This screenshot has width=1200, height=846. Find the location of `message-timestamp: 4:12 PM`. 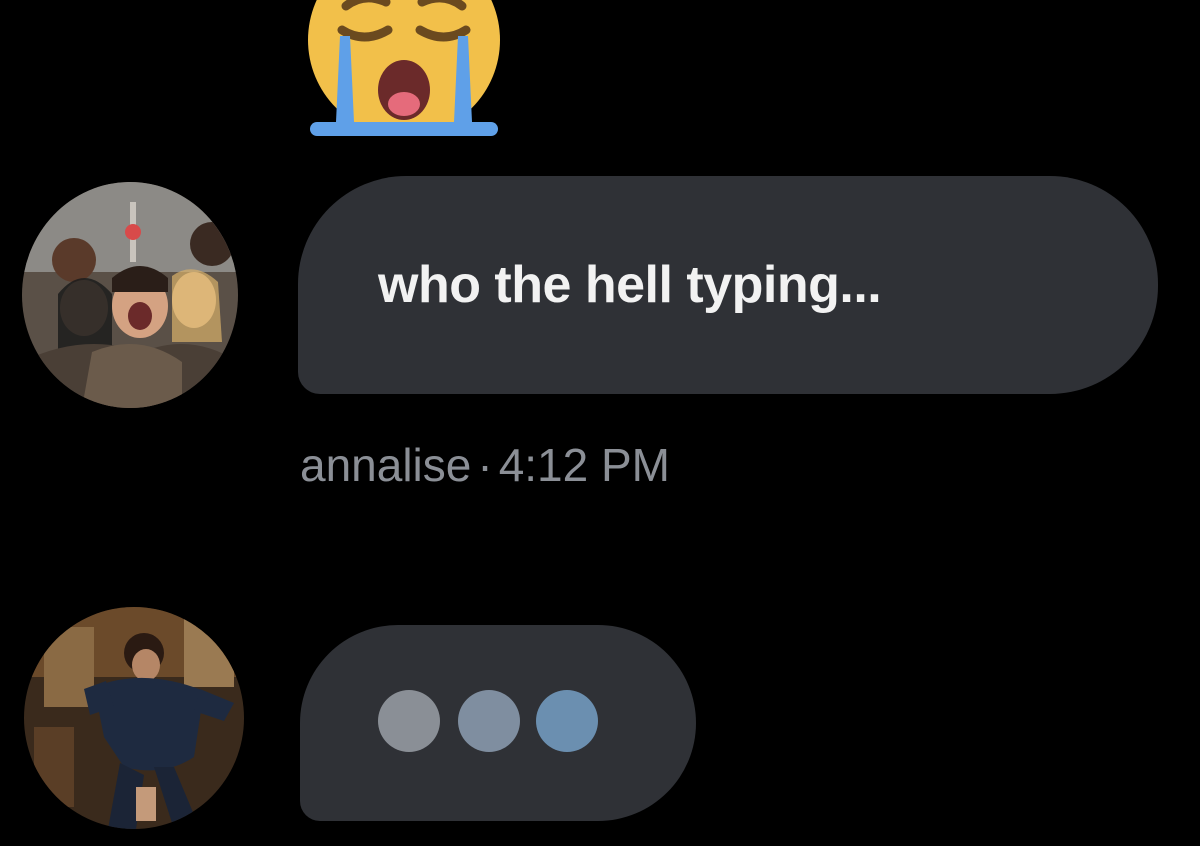

message-timestamp: 4:12 PM is located at coordinates (584, 465).